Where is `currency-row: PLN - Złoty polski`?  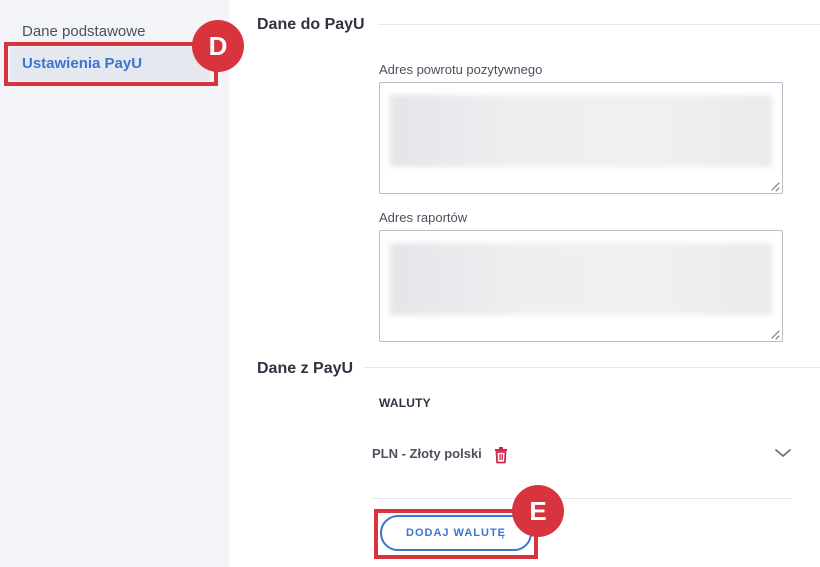
currency-row: PLN - Złoty polski is located at coordinates (582, 455).